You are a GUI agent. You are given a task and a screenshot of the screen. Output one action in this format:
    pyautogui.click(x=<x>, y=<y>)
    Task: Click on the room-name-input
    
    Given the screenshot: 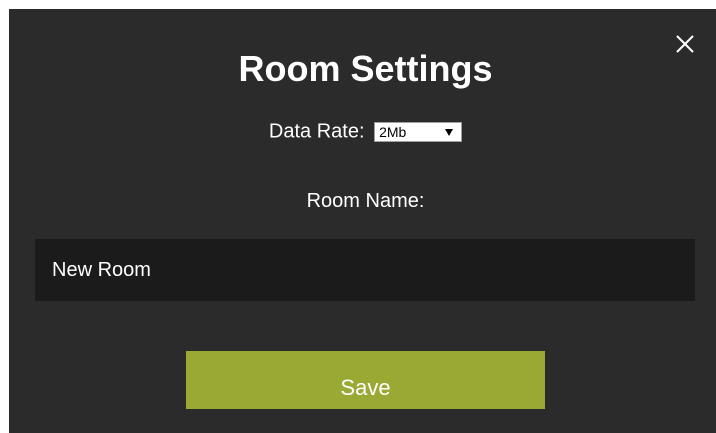 What is the action you would take?
    pyautogui.click(x=365, y=270)
    